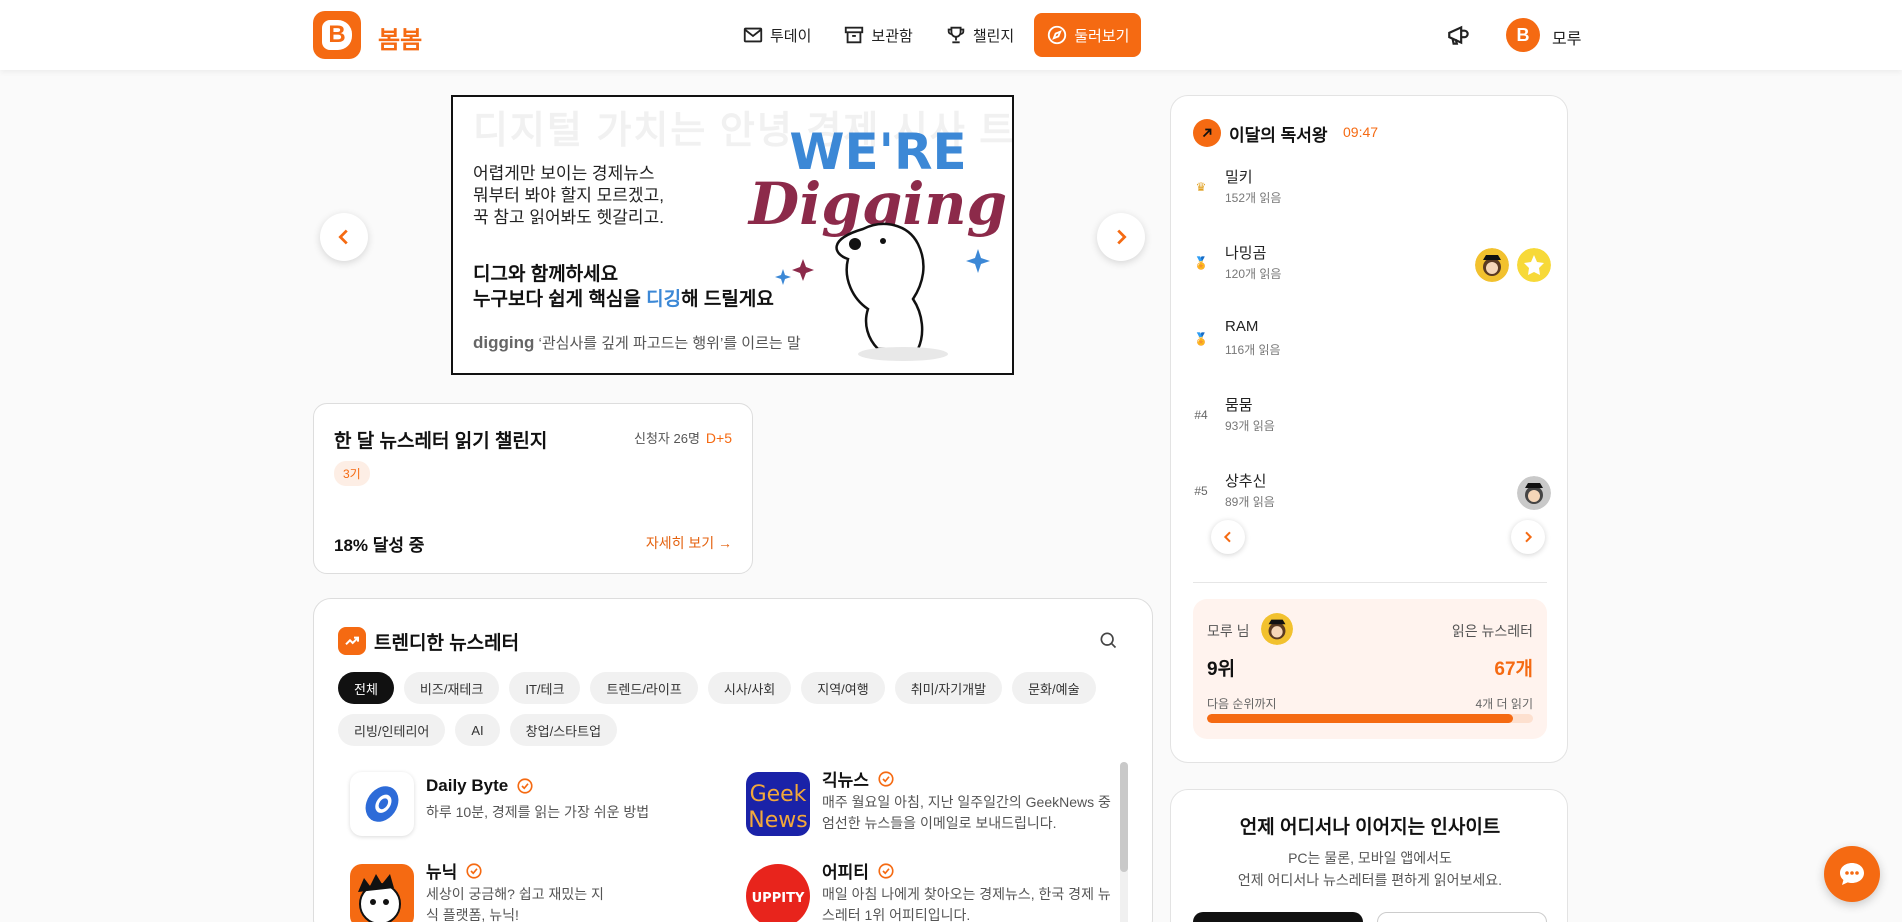  I want to click on chip-startup: 창업/스타트업, so click(563, 730).